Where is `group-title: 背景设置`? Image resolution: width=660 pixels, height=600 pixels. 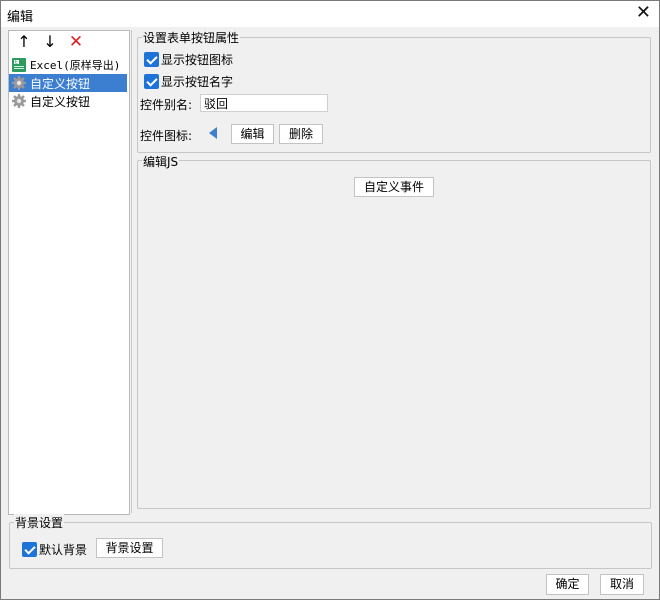
group-title: 背景设置 is located at coordinates (39, 522).